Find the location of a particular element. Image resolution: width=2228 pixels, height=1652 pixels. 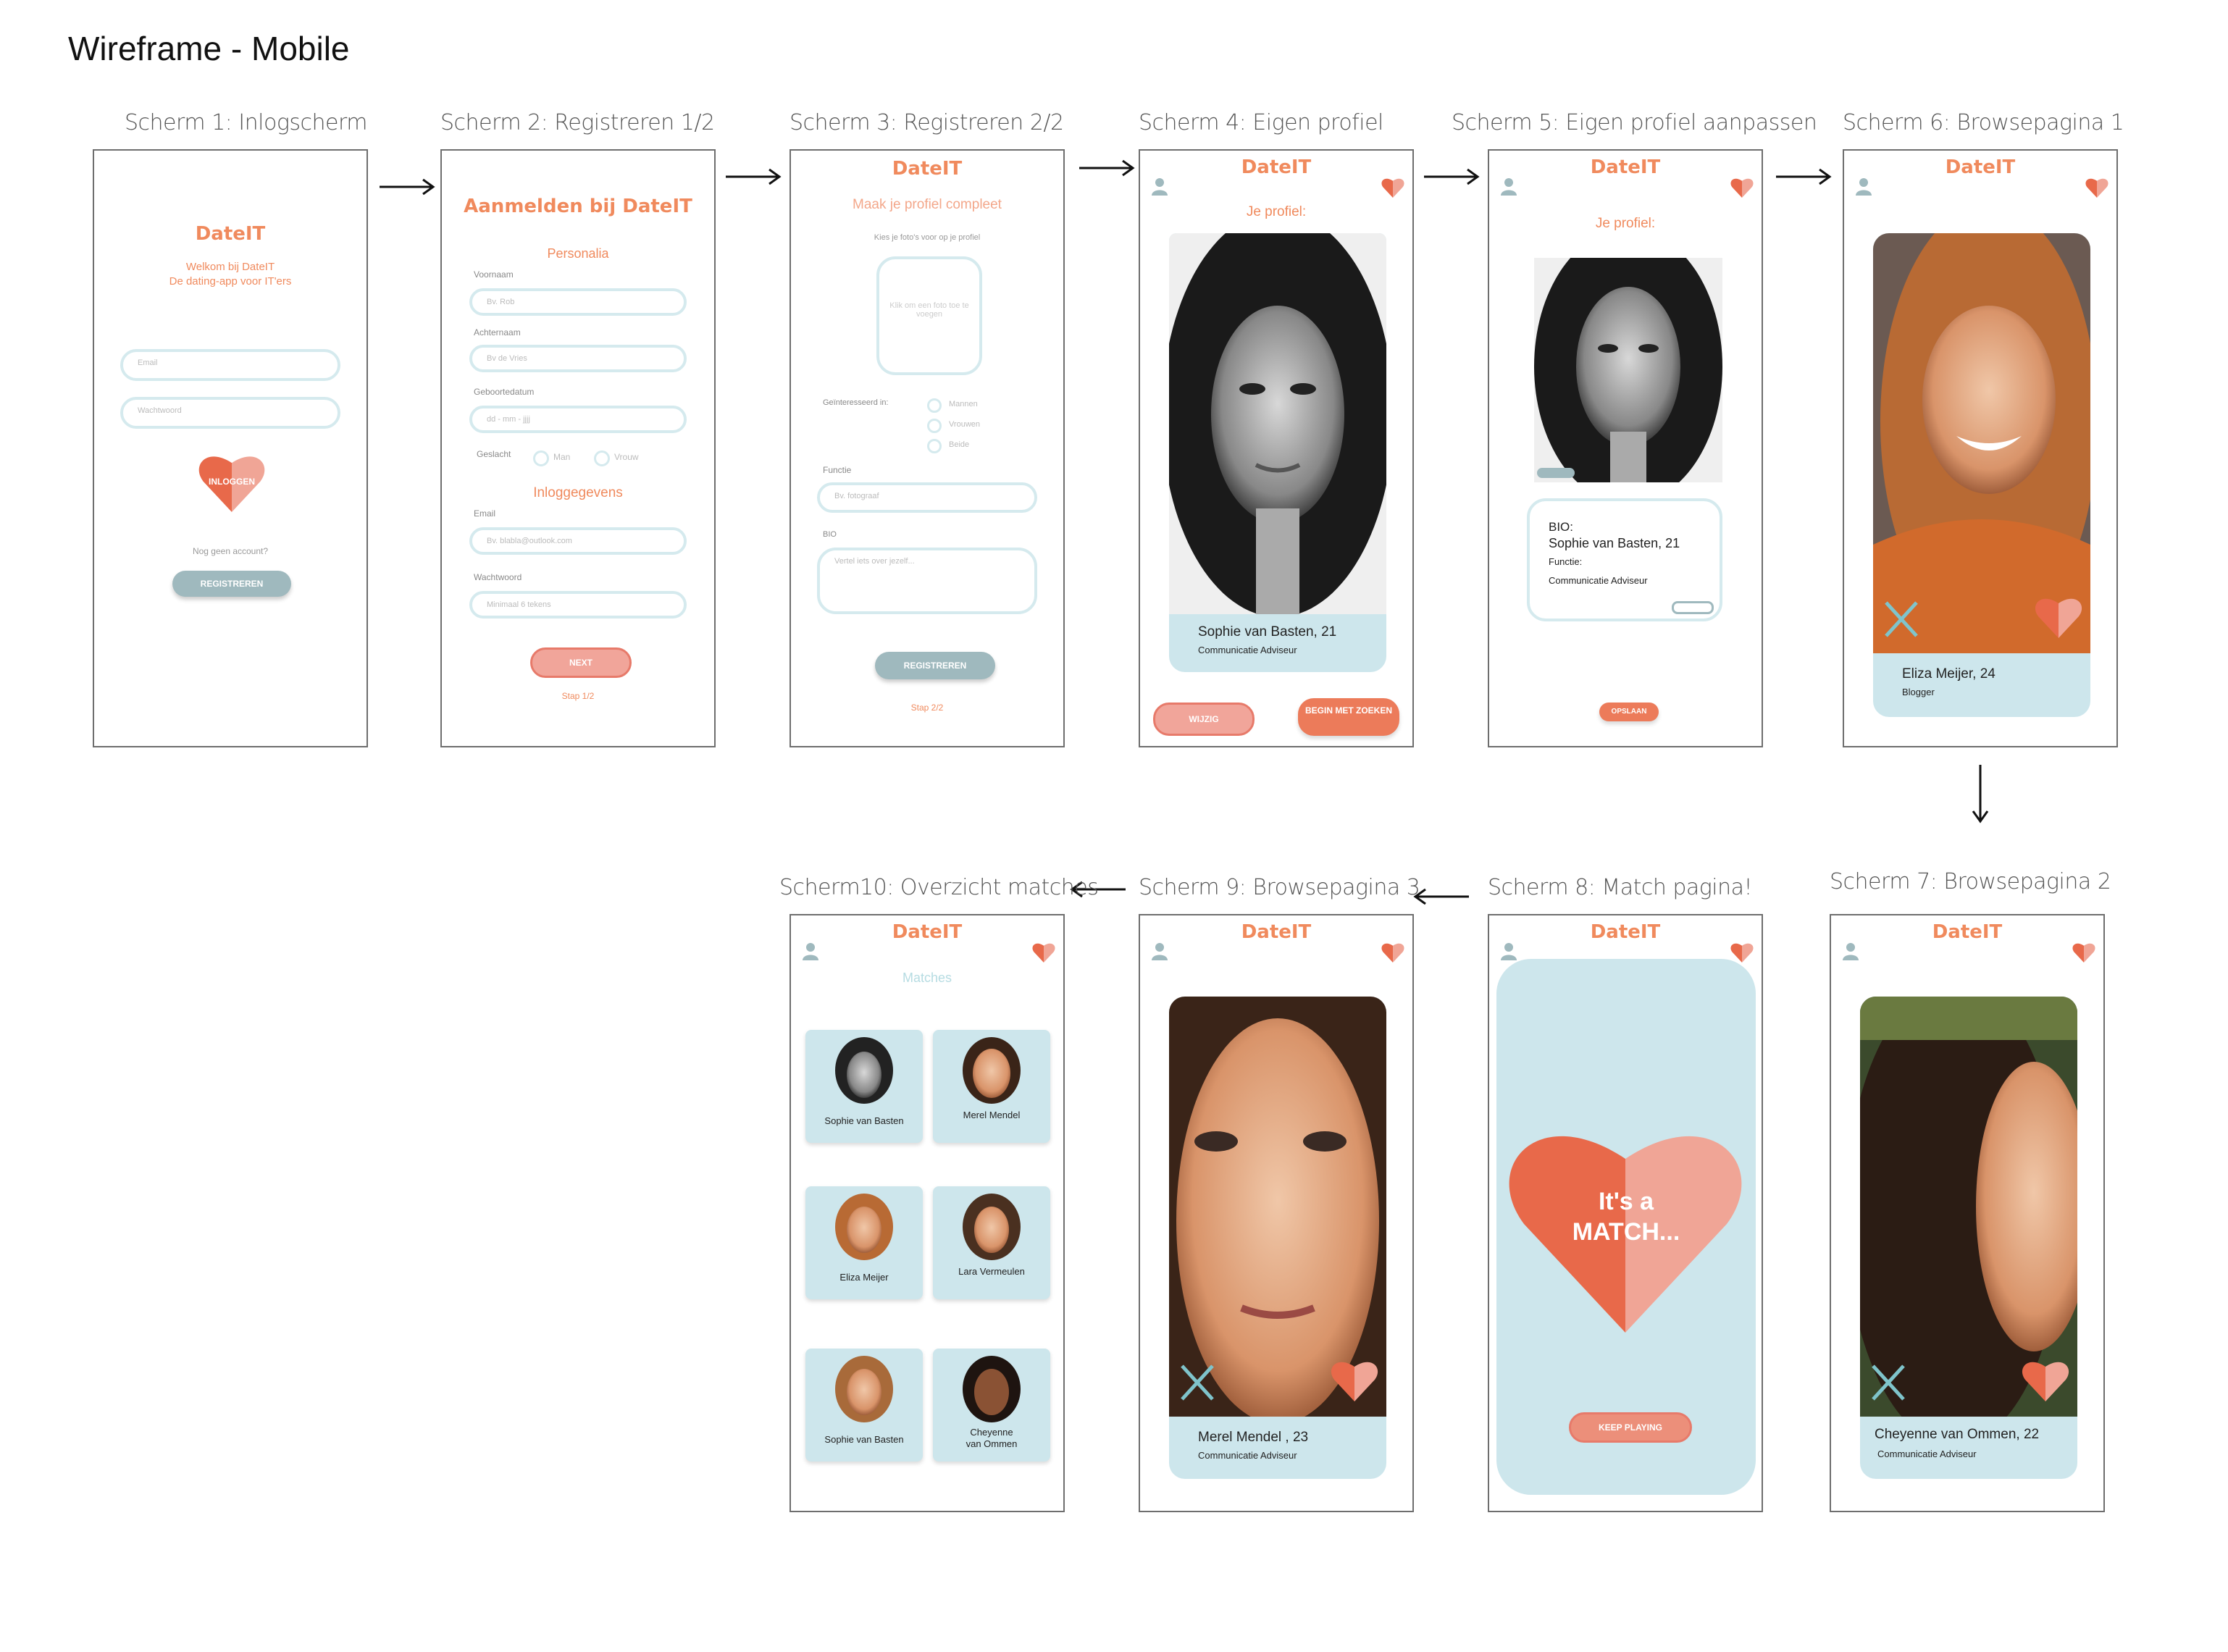

gender-male-radio is located at coordinates (541, 458).